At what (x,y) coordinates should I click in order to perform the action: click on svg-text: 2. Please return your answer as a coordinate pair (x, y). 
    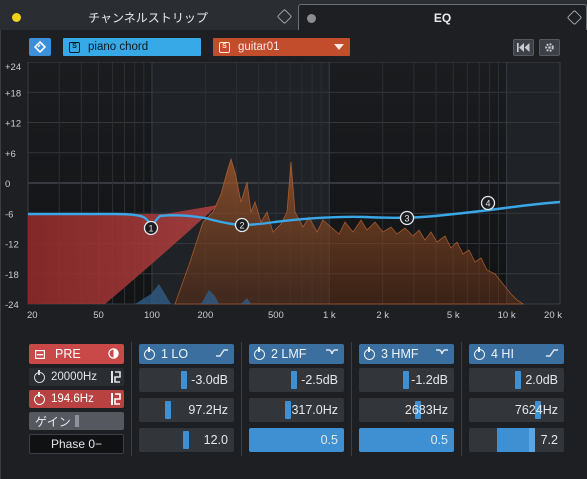
    Looking at the image, I should click on (241, 226).